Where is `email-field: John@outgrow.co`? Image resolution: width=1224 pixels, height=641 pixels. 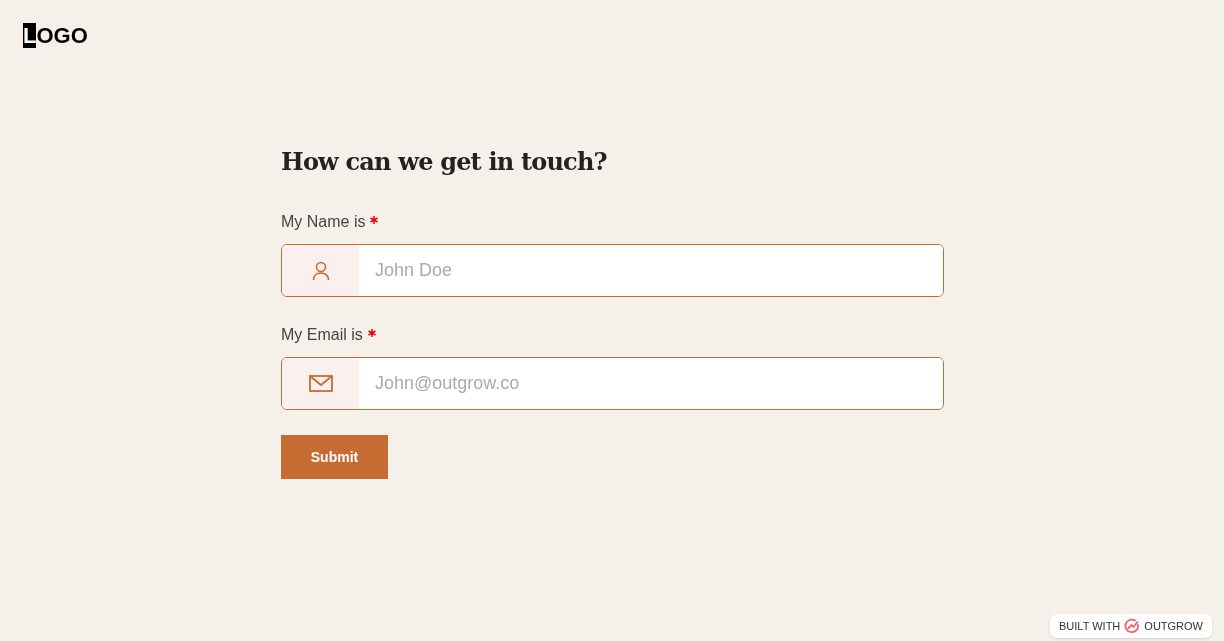 email-field: John@outgrow.co is located at coordinates (612, 383).